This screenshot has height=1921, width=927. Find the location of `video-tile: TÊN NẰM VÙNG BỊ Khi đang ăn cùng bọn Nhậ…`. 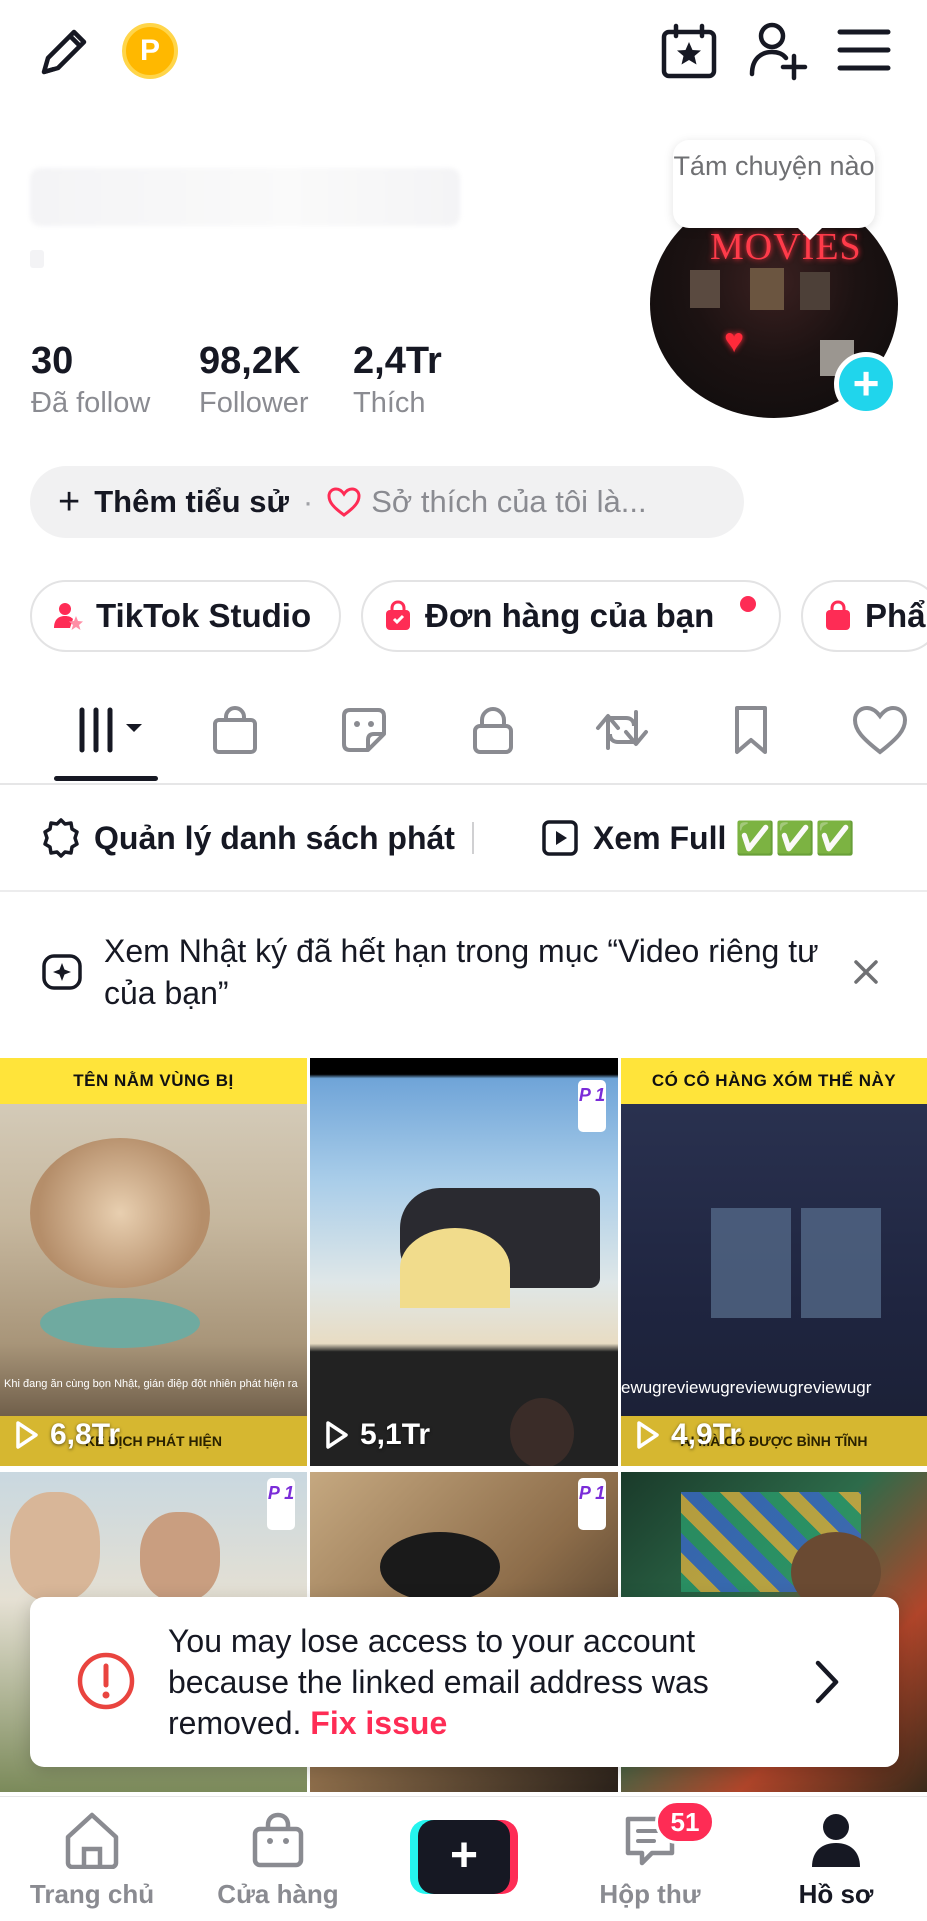

video-tile: TÊN NẰM VÙNG BỊ Khi đang ăn cùng bọn Nhậ… is located at coordinates (153, 1262).